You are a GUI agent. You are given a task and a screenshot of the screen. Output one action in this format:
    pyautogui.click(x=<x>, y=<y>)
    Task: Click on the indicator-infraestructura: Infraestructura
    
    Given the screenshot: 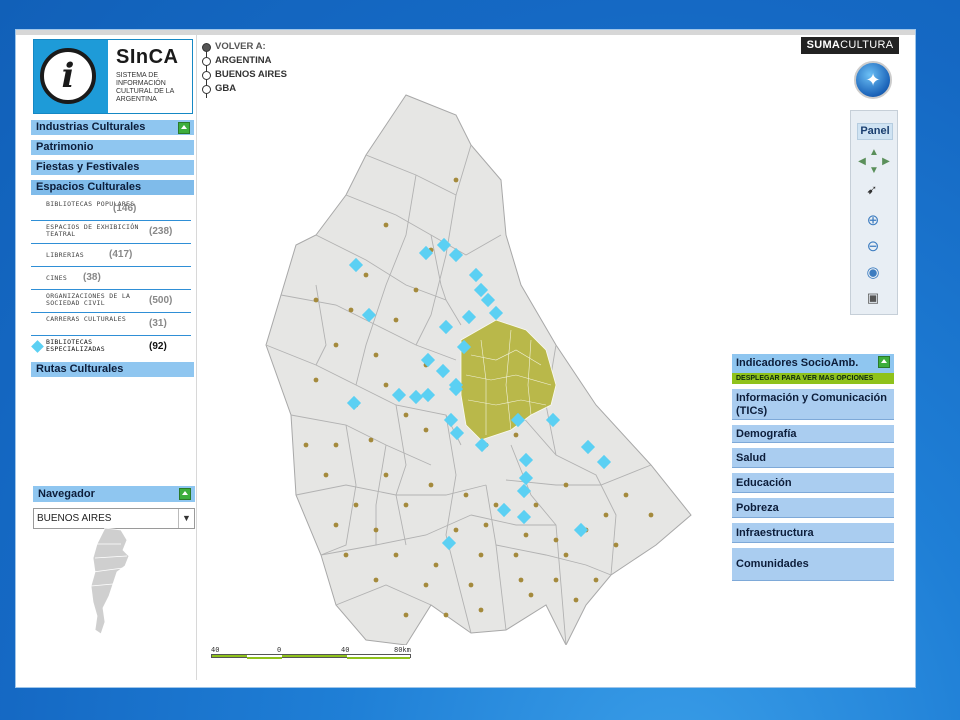 What is the action you would take?
    pyautogui.click(x=813, y=533)
    